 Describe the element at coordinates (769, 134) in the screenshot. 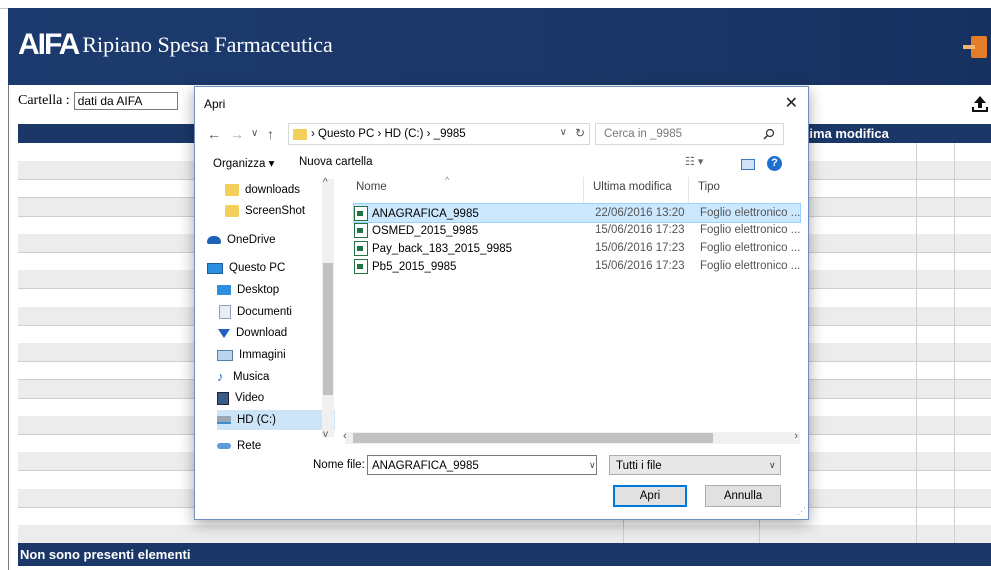

I see `search-icon` at that location.